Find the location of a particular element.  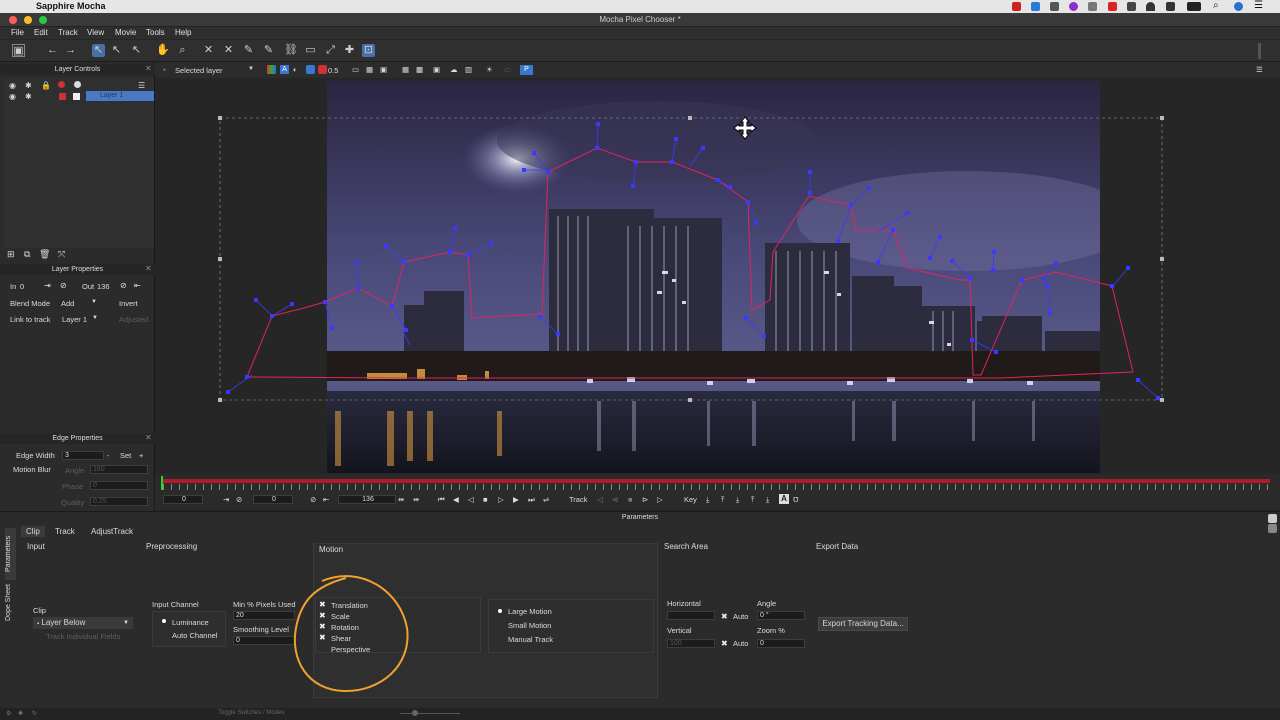

zoom-slider-handle is located at coordinates (415, 713).